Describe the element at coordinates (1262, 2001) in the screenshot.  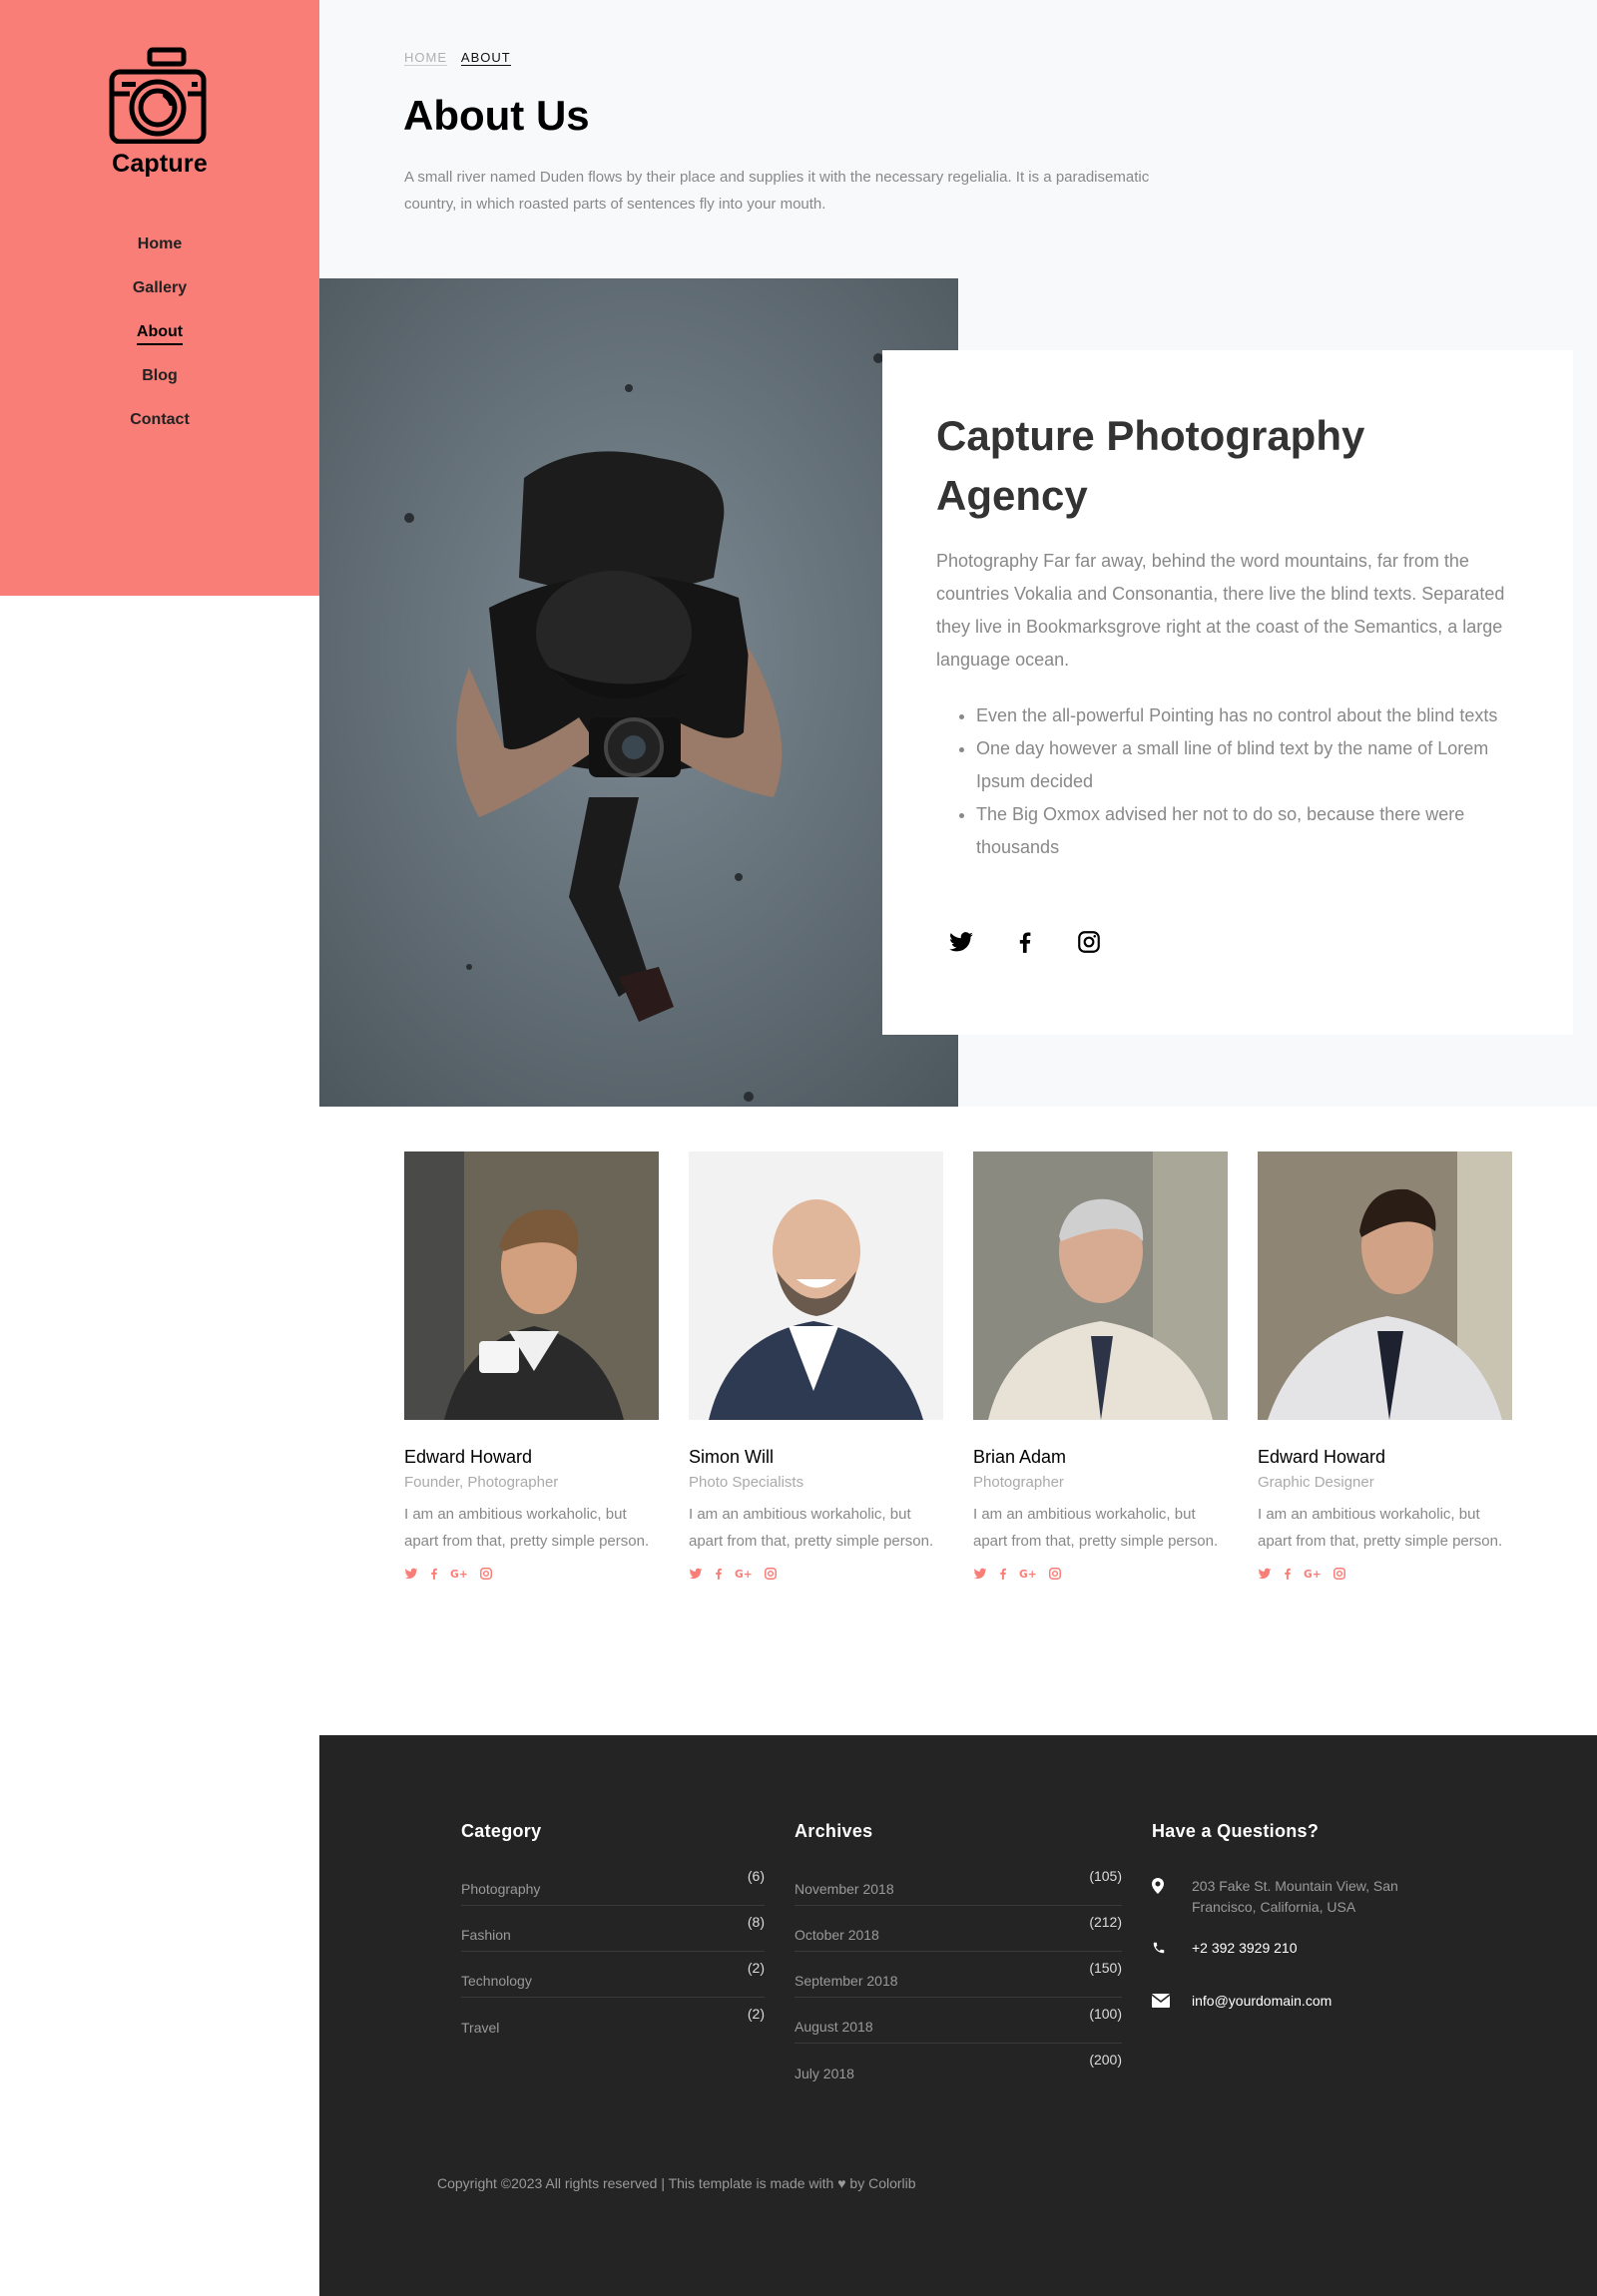
I see `email-text: info@yourdomain.com` at that location.